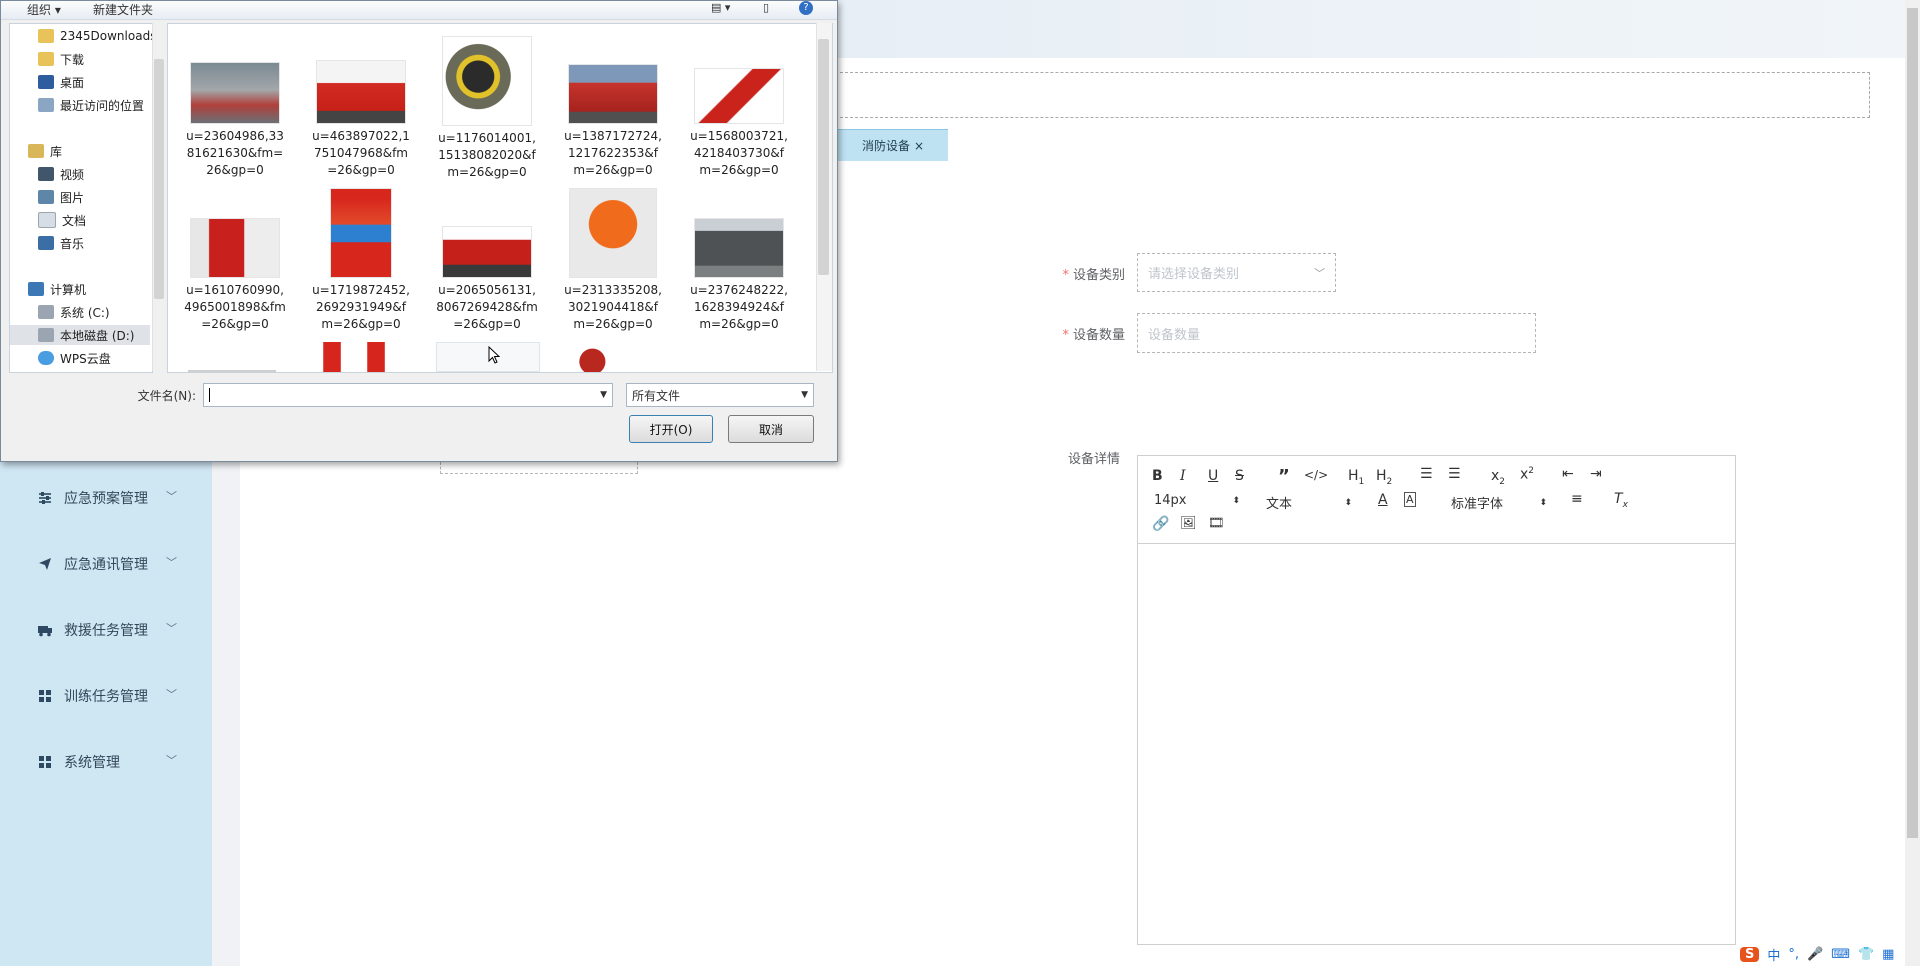 Image resolution: width=1920 pixels, height=966 pixels. Describe the element at coordinates (1188, 523) in the screenshot. I see `image-icon: 🖼` at that location.